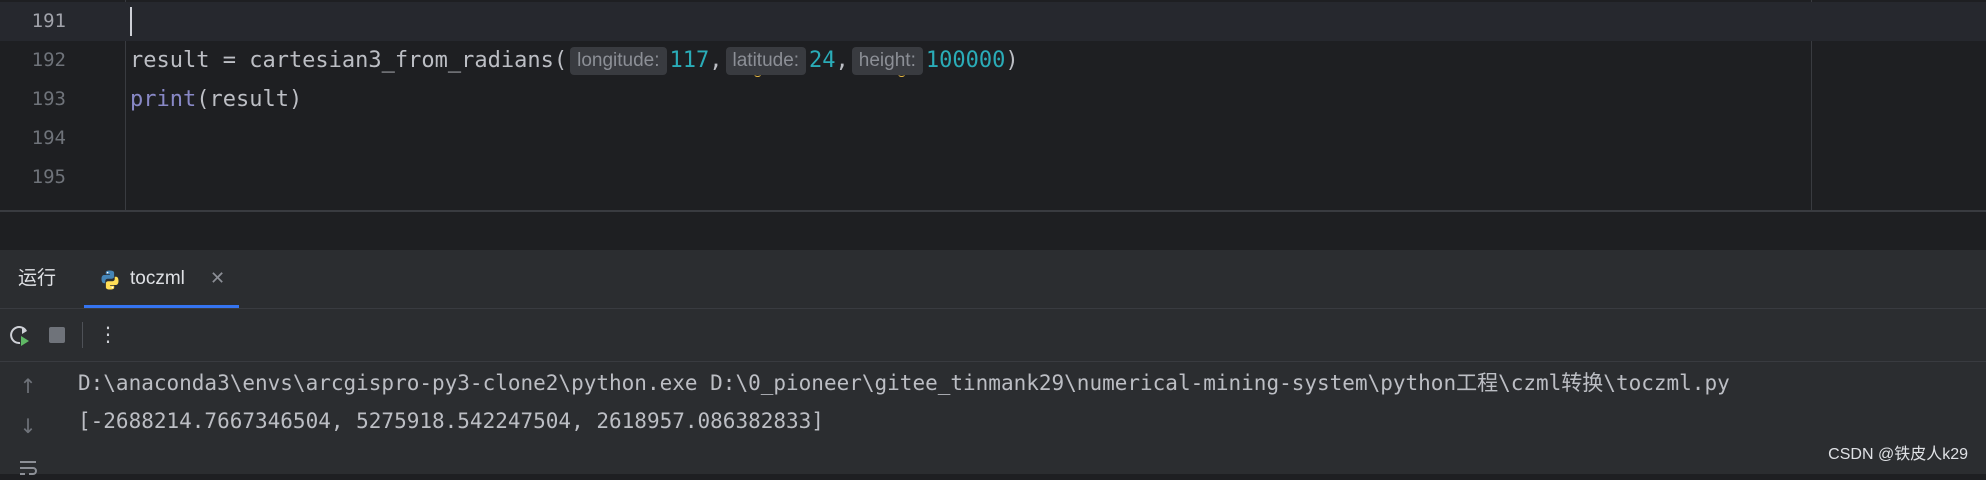  What do you see at coordinates (887, 61) in the screenshot?
I see `param-hint-height: height:` at bounding box center [887, 61].